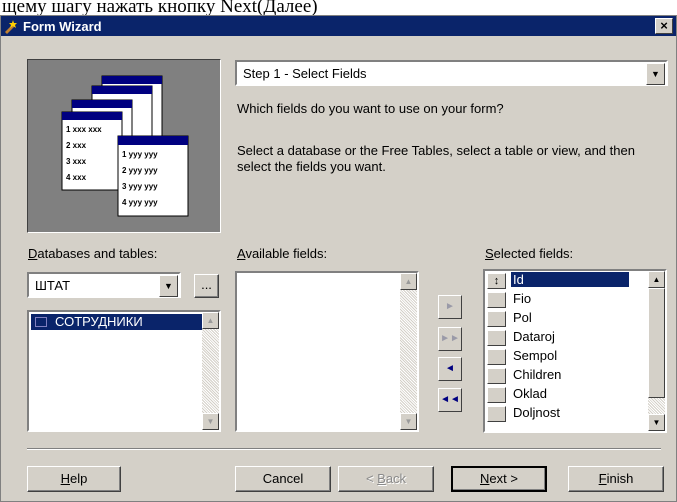 This screenshot has height=502, width=677. Describe the element at coordinates (283, 479) in the screenshot. I see `cancel-button: Cancel` at that location.